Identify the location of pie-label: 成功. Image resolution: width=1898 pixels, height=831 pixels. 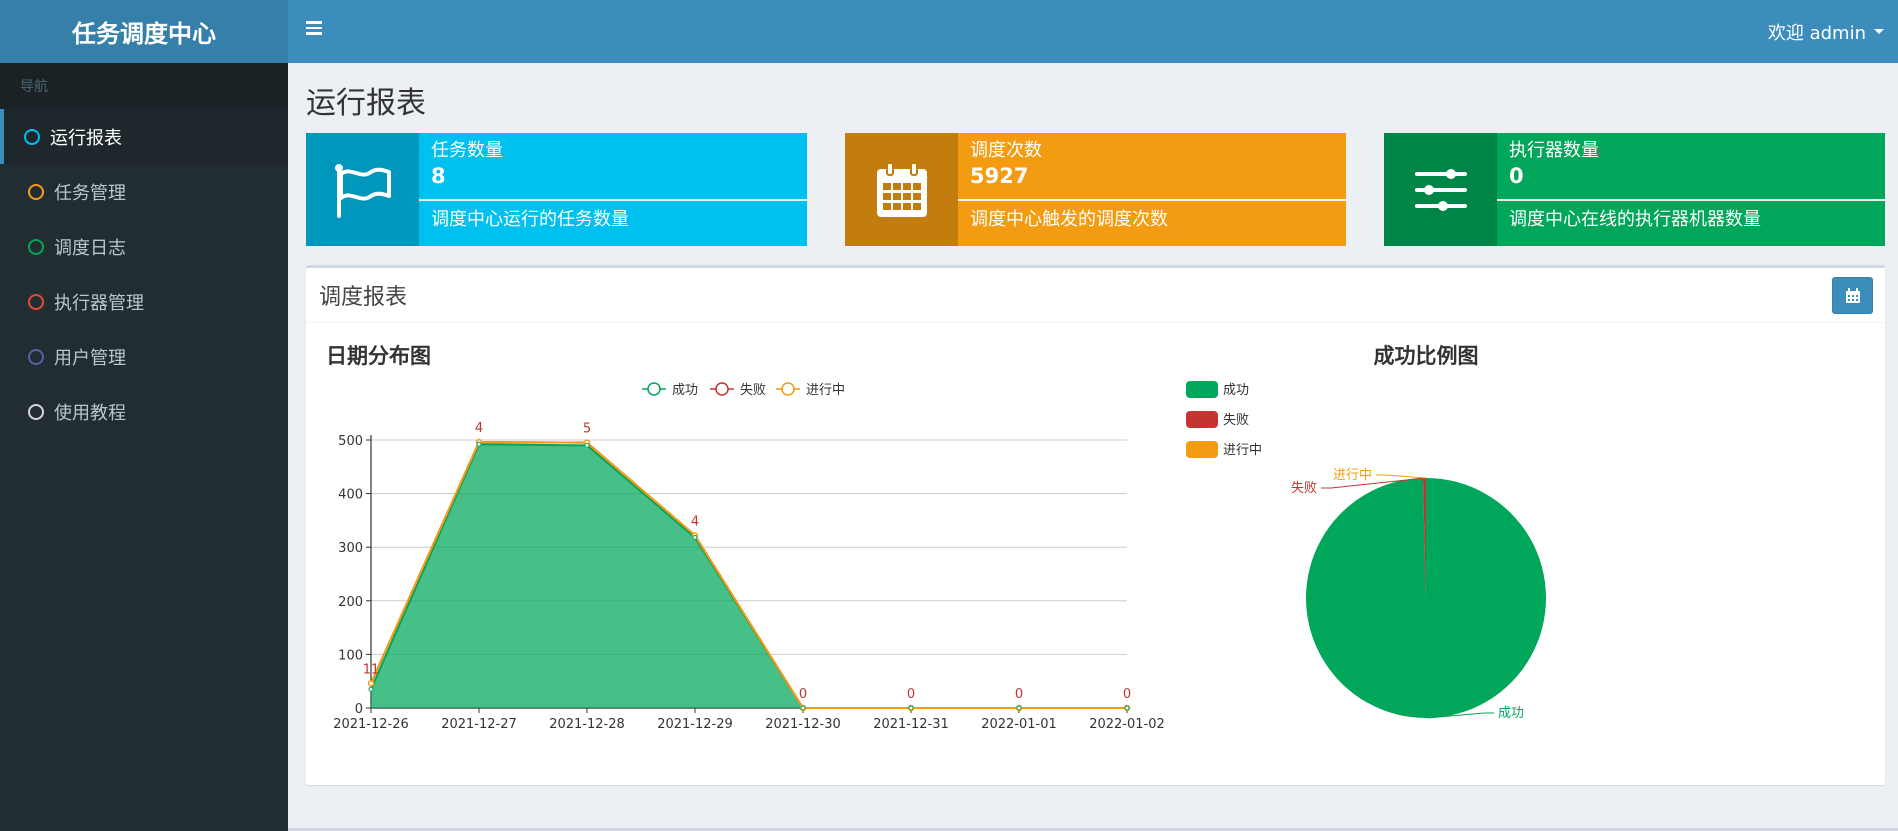
(1511, 713).